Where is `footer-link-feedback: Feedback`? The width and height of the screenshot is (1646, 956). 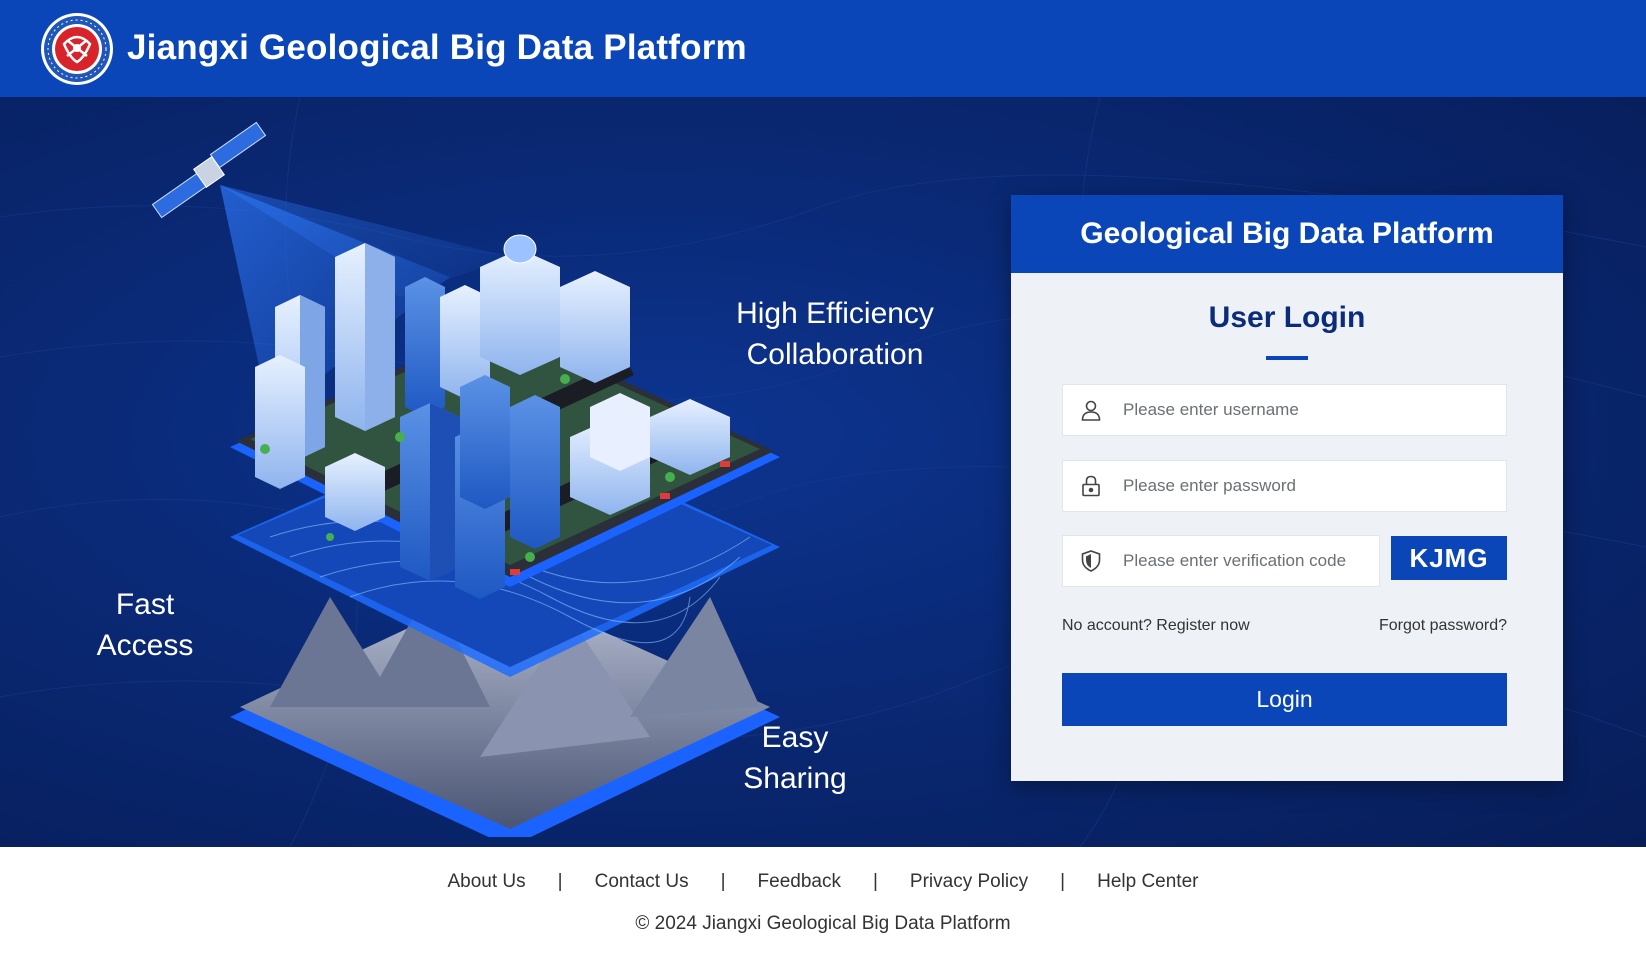
footer-link-feedback: Feedback is located at coordinates (799, 882).